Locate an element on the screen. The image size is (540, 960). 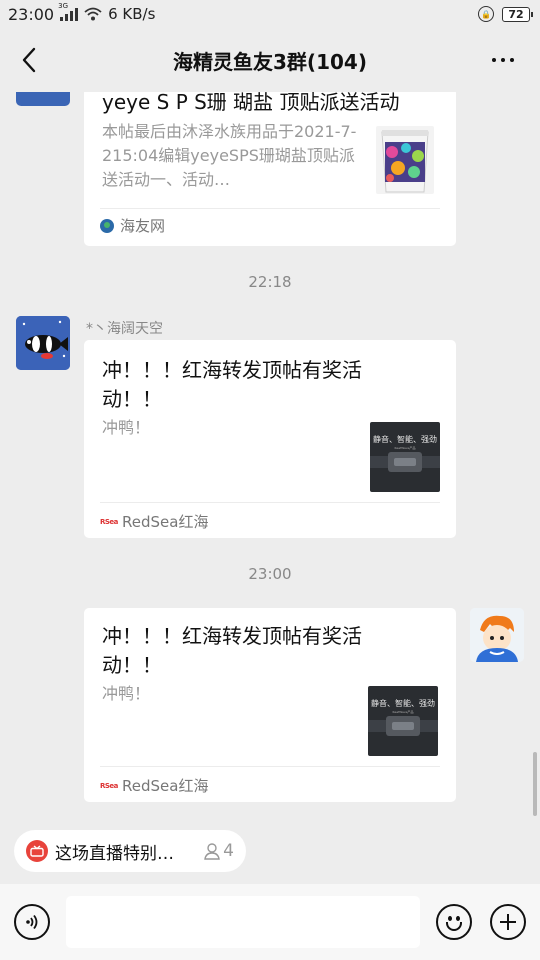
signal-label: 3G is located at coordinates (63, 6).